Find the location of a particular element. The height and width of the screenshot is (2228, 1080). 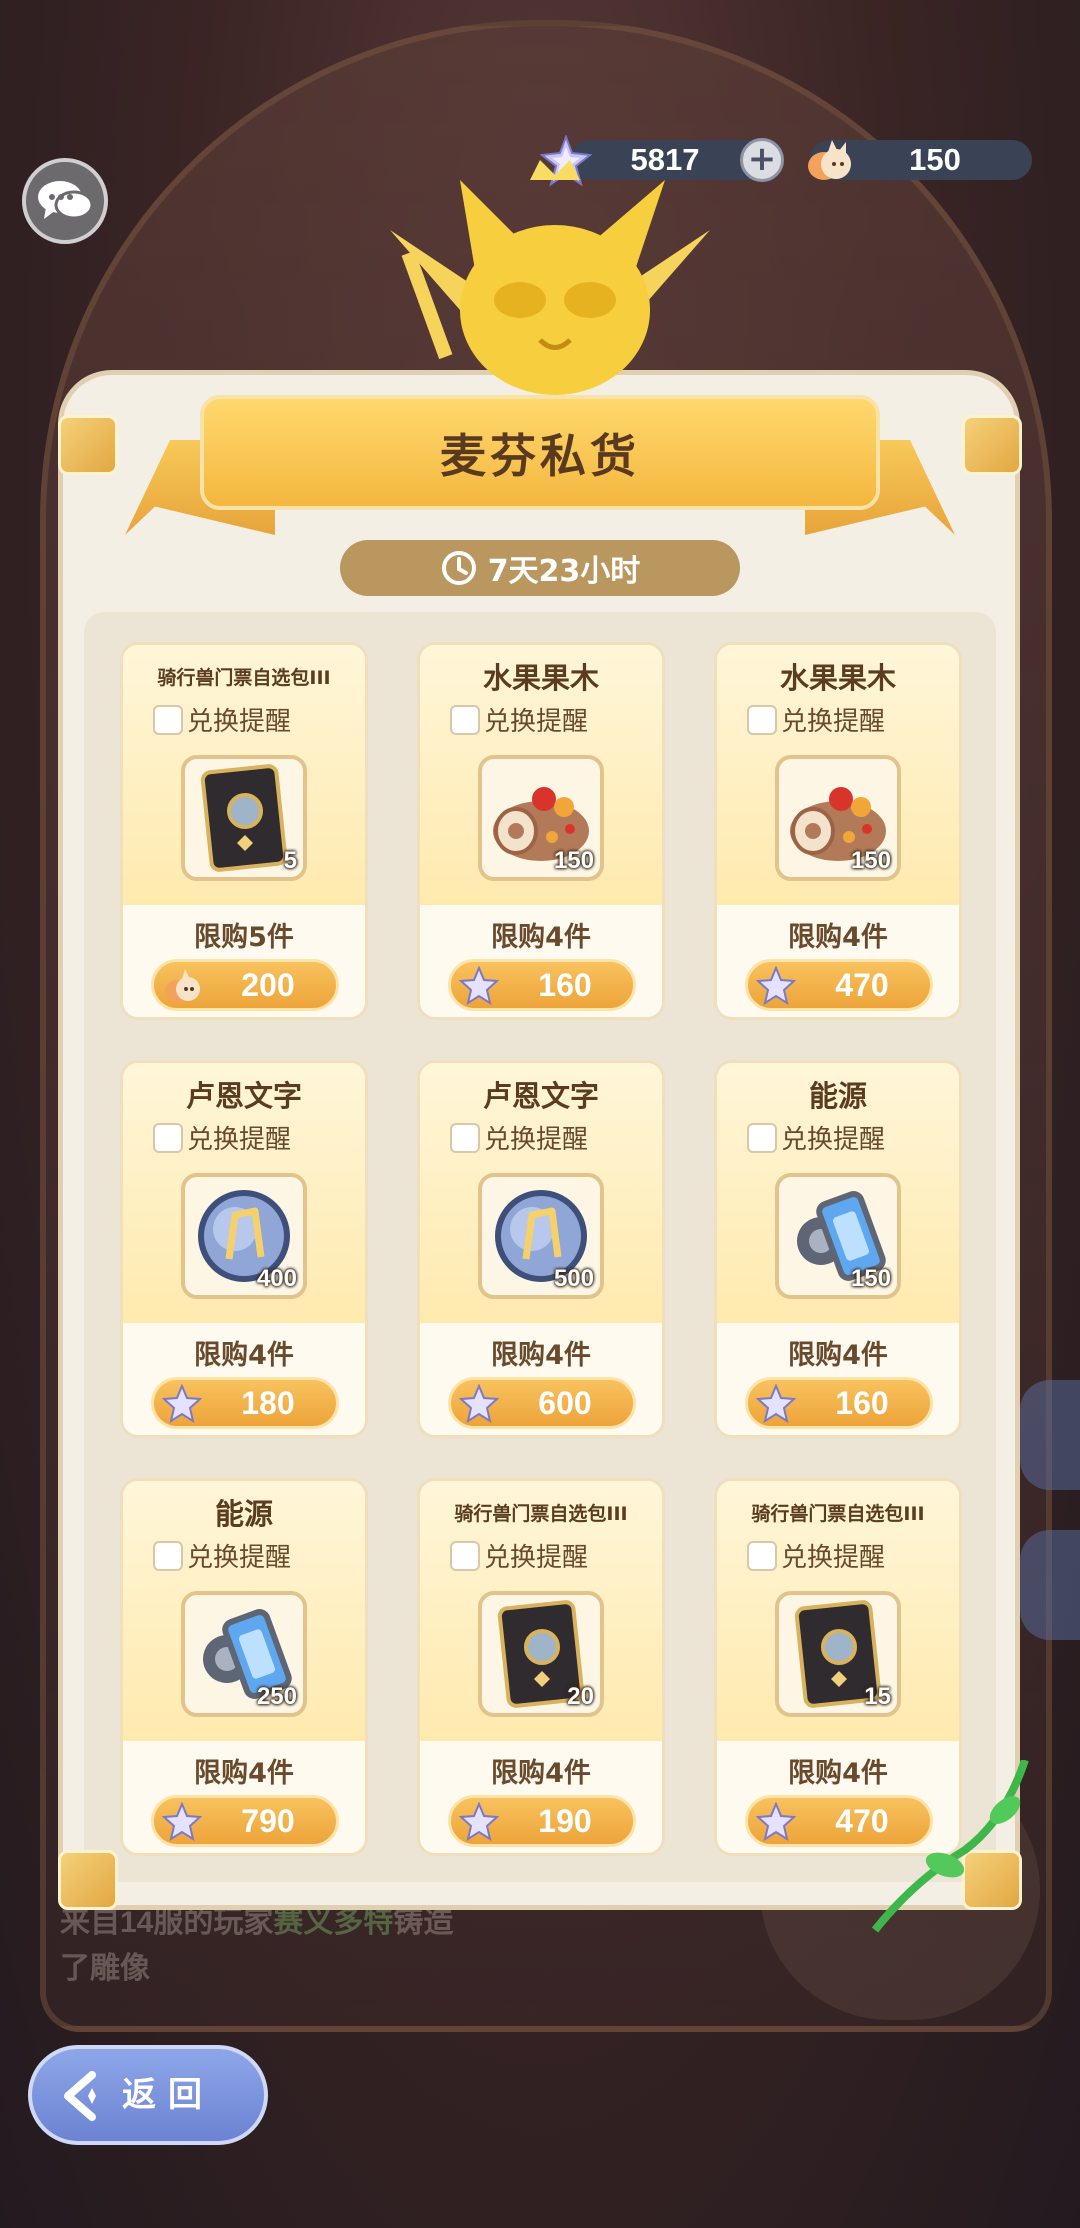

shop-item-card: 骑行兽门票自选包III 兑换提醒 5 限购5件 200 is located at coordinates (244, 831).